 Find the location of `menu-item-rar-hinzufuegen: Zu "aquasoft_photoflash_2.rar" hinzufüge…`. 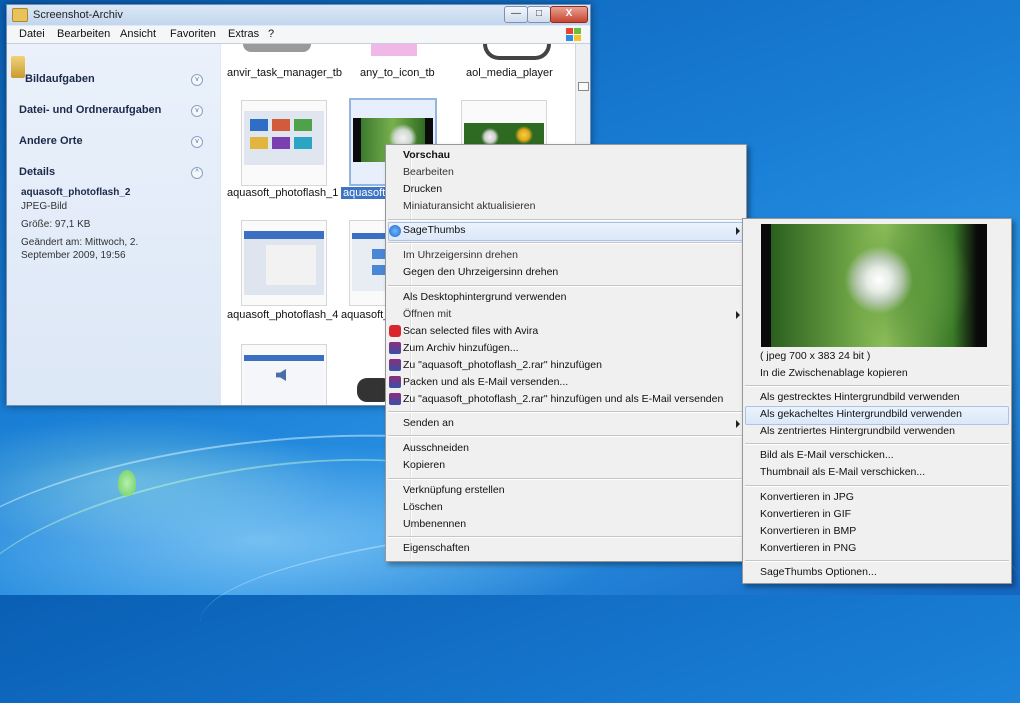

menu-item-rar-hinzufuegen: Zu "aquasoft_photoflash_2.rar" hinzufüge… is located at coordinates (502, 365).